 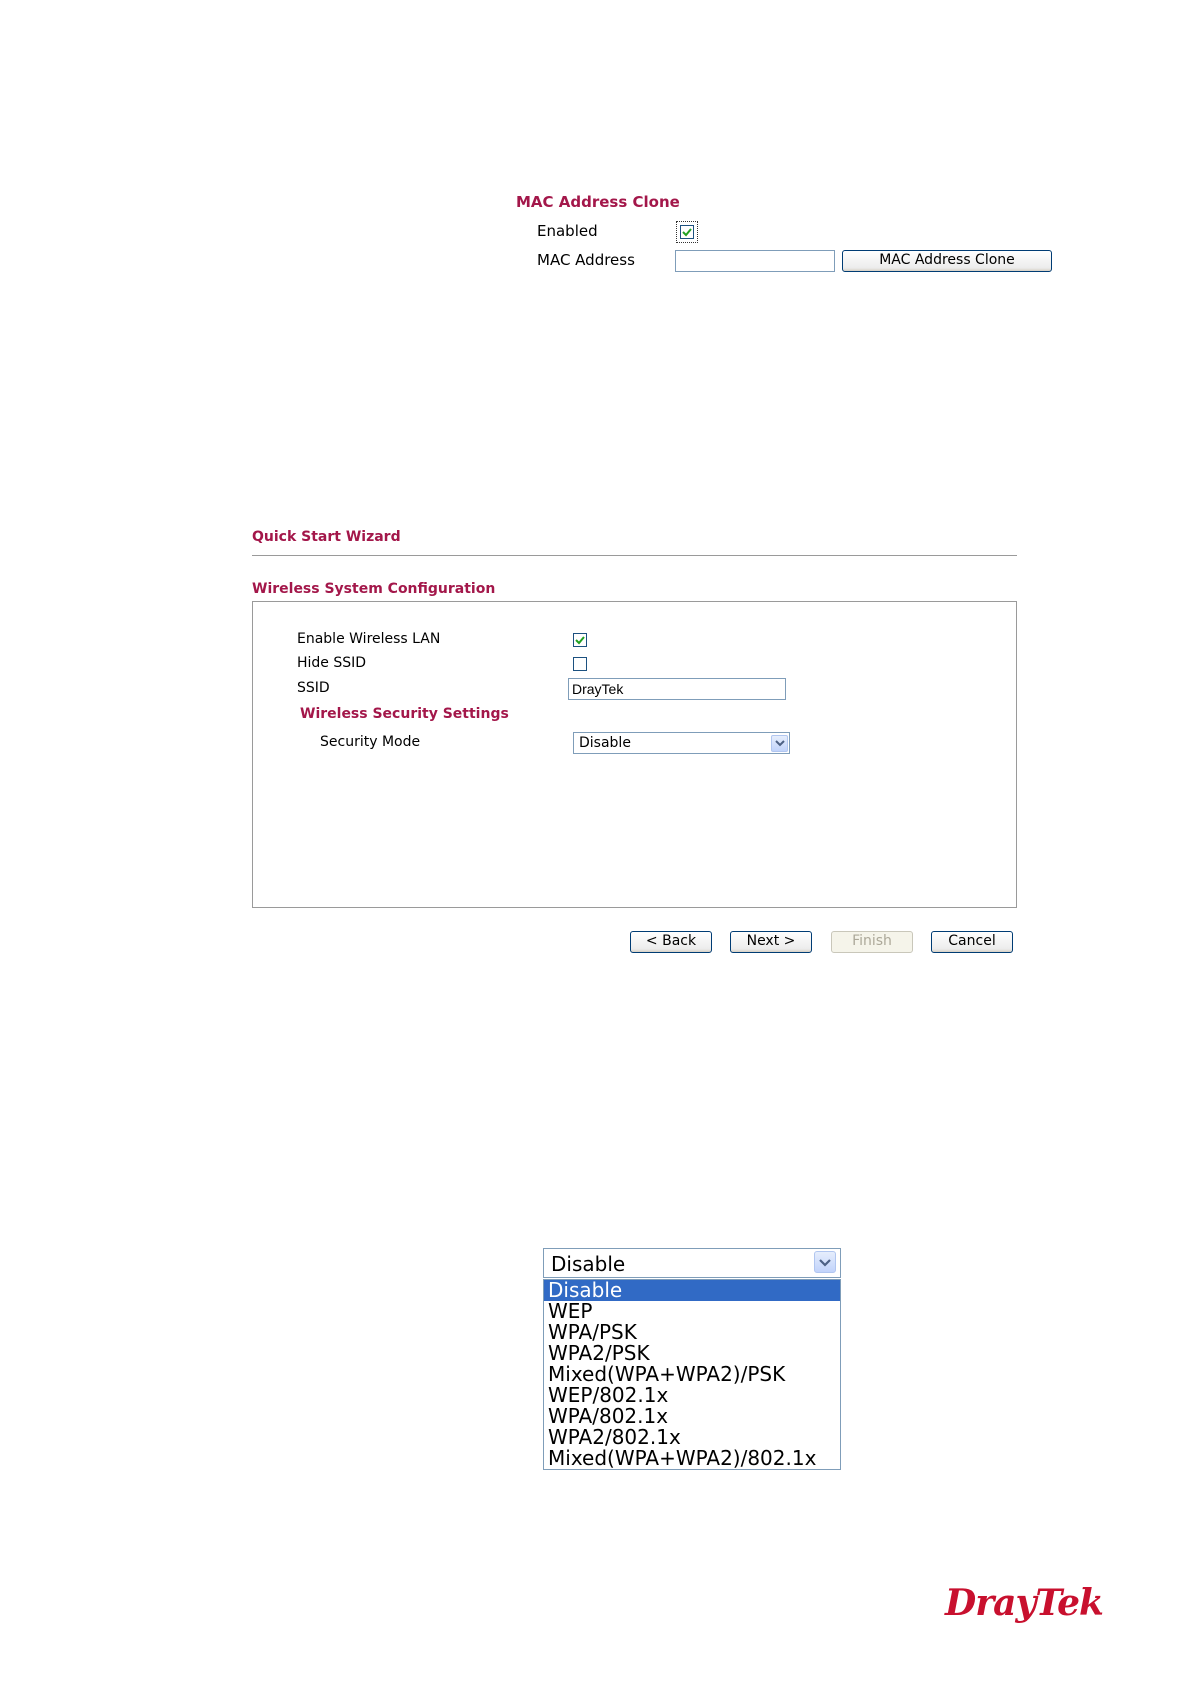 What do you see at coordinates (313, 688) in the screenshot?
I see `ssid-label: SSID` at bounding box center [313, 688].